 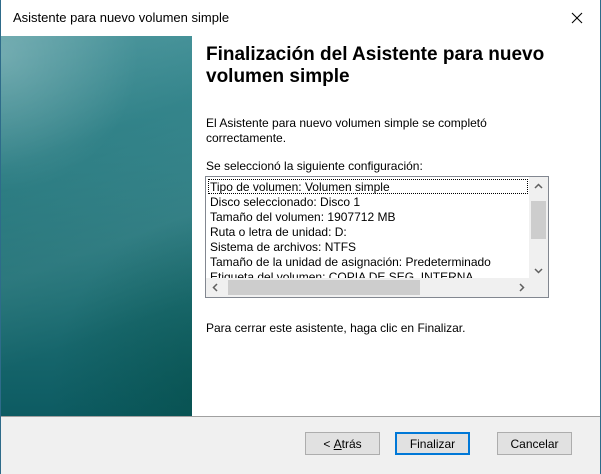 I want to click on back-accelerator: A, so click(x=337, y=443).